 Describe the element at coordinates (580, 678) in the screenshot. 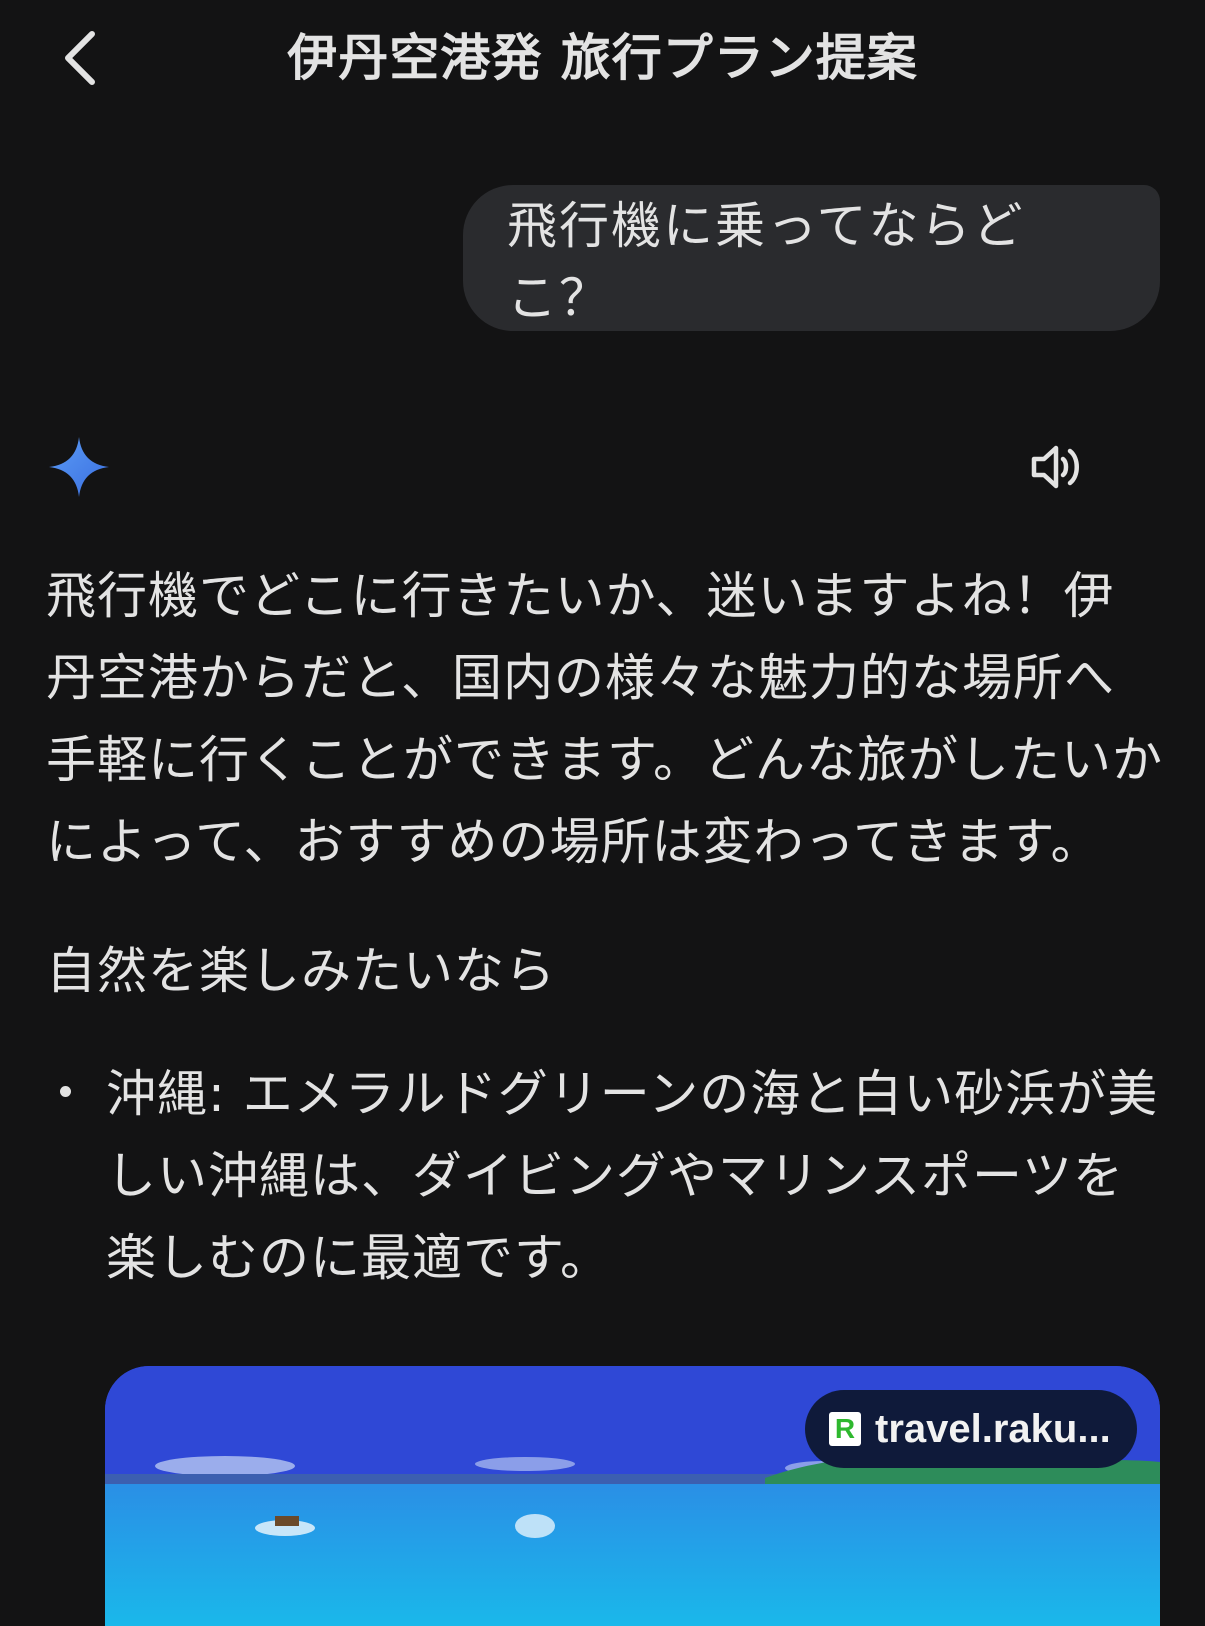

I see `intro-line: 丹空港からだと、国内の様々な魅力的な場所へ` at that location.